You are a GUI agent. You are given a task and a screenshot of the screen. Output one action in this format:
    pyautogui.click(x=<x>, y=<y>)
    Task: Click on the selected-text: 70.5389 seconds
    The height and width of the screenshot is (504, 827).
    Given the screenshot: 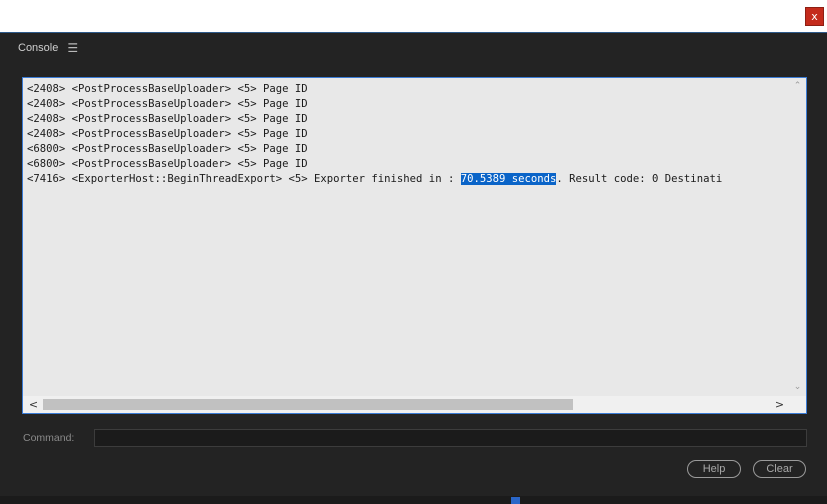 What is the action you would take?
    pyautogui.click(x=508, y=179)
    